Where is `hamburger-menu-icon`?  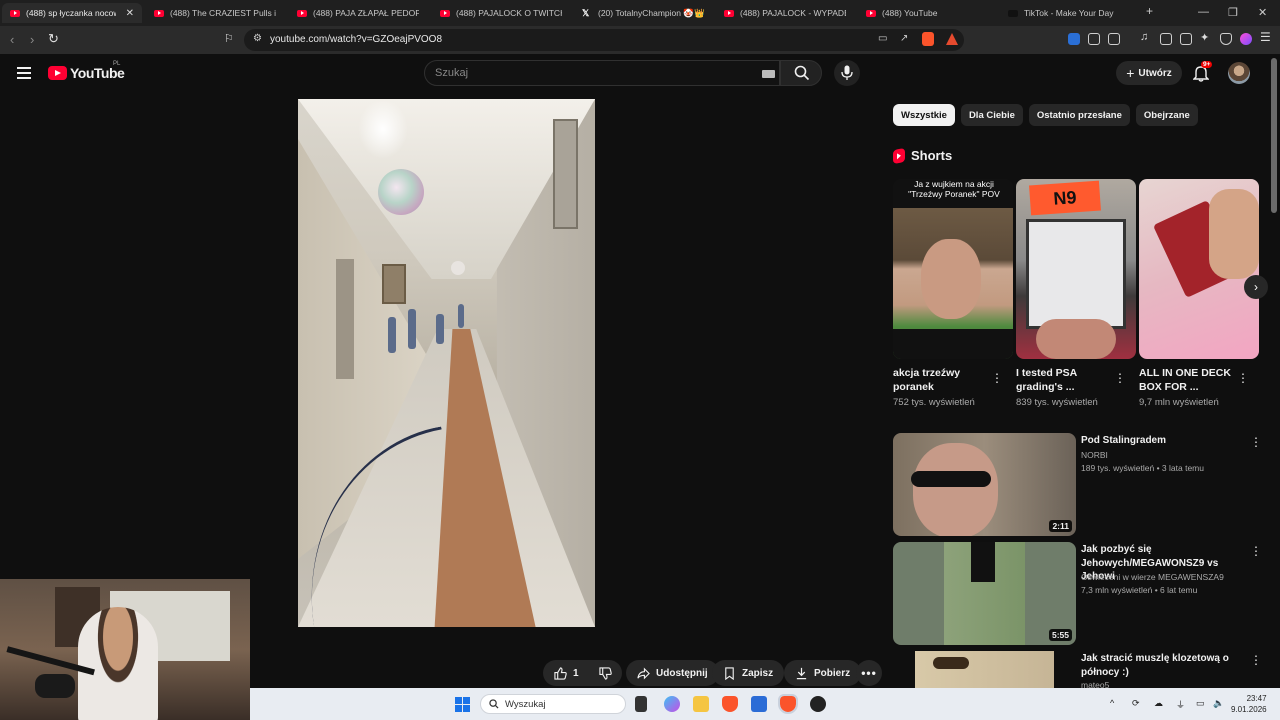
hamburger-menu-icon is located at coordinates (24, 74).